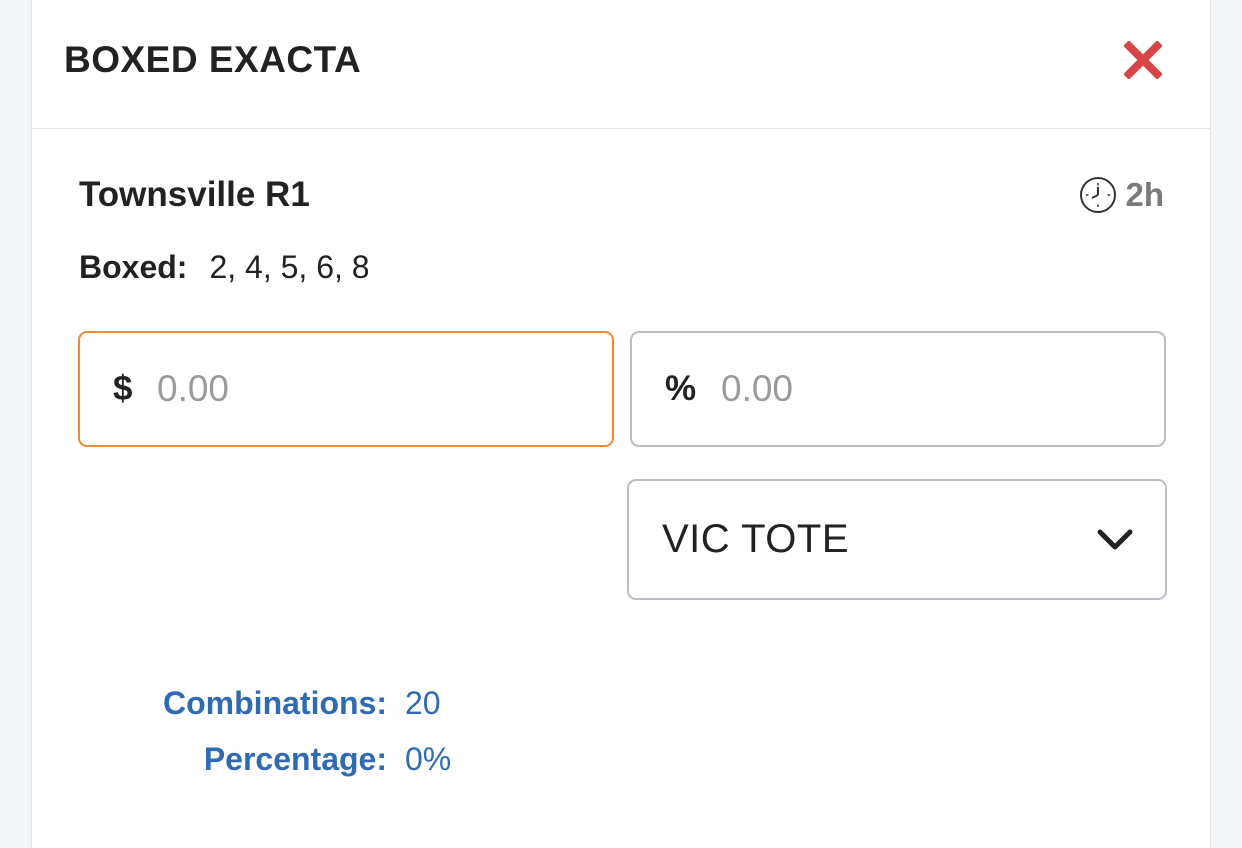  Describe the element at coordinates (911, 389) in the screenshot. I see `percent-input` at that location.